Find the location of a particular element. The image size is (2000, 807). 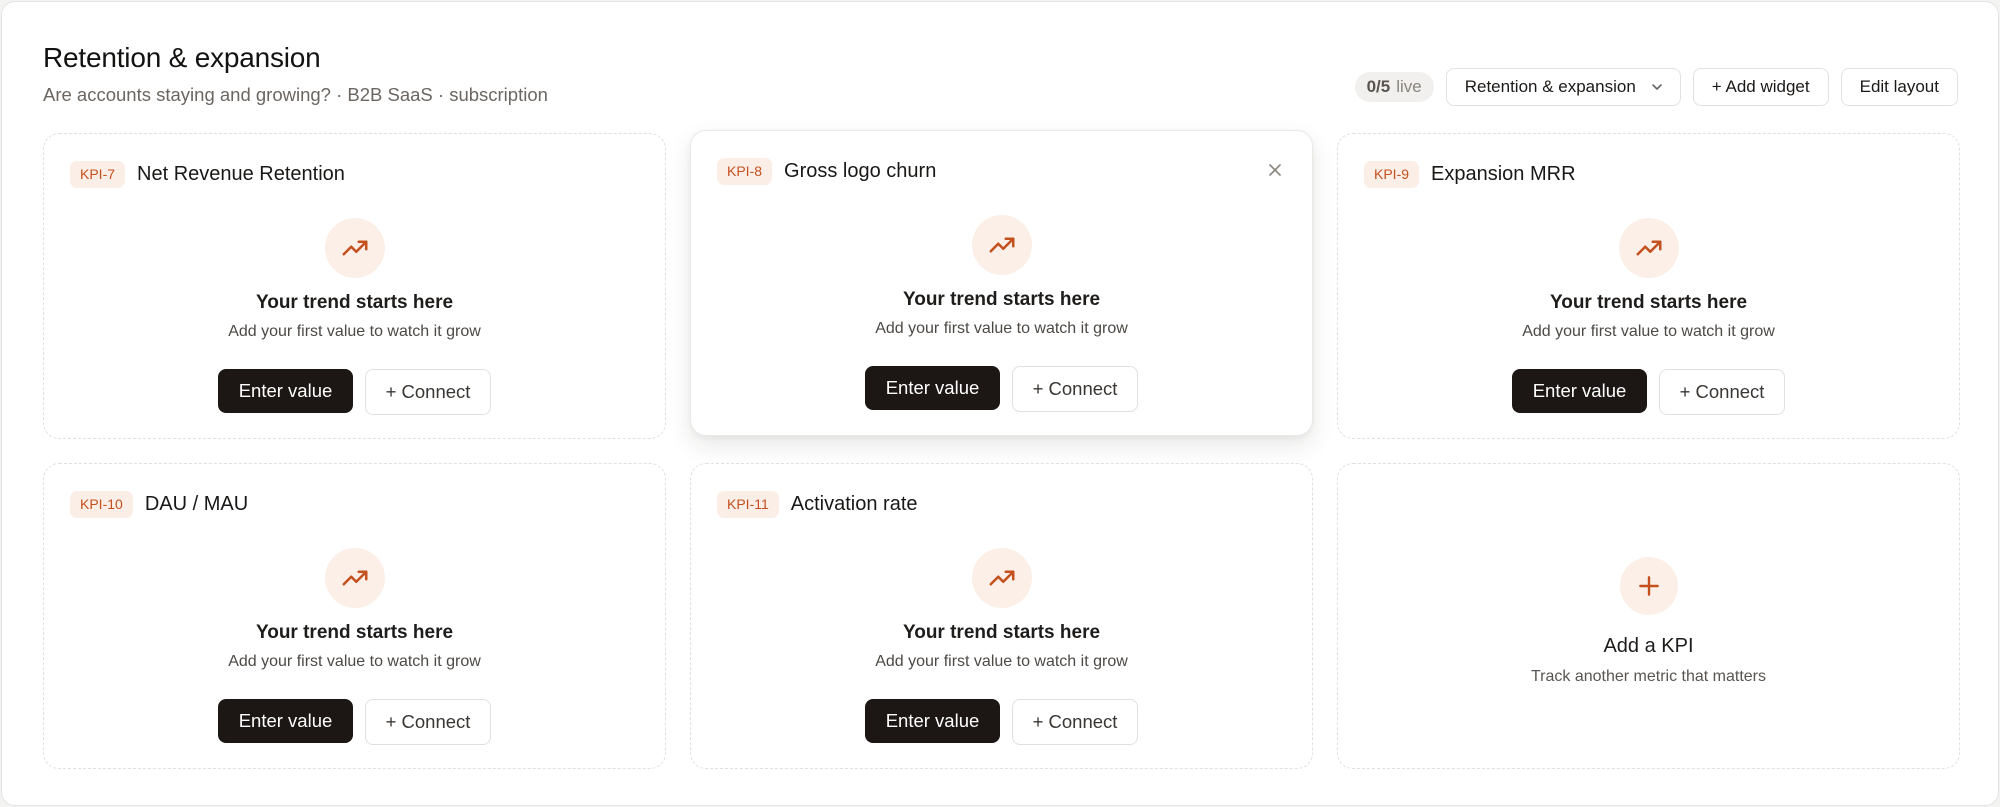

kpi-name: DAU / MAU is located at coordinates (196, 503).